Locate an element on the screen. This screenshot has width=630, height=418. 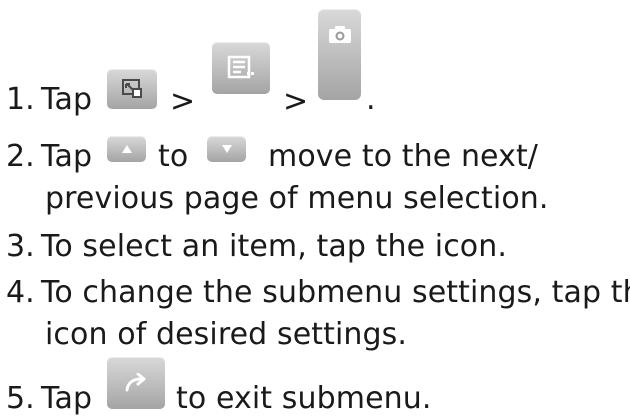
step-4-text-line-2: icon of desired settings. is located at coordinates (226, 334).